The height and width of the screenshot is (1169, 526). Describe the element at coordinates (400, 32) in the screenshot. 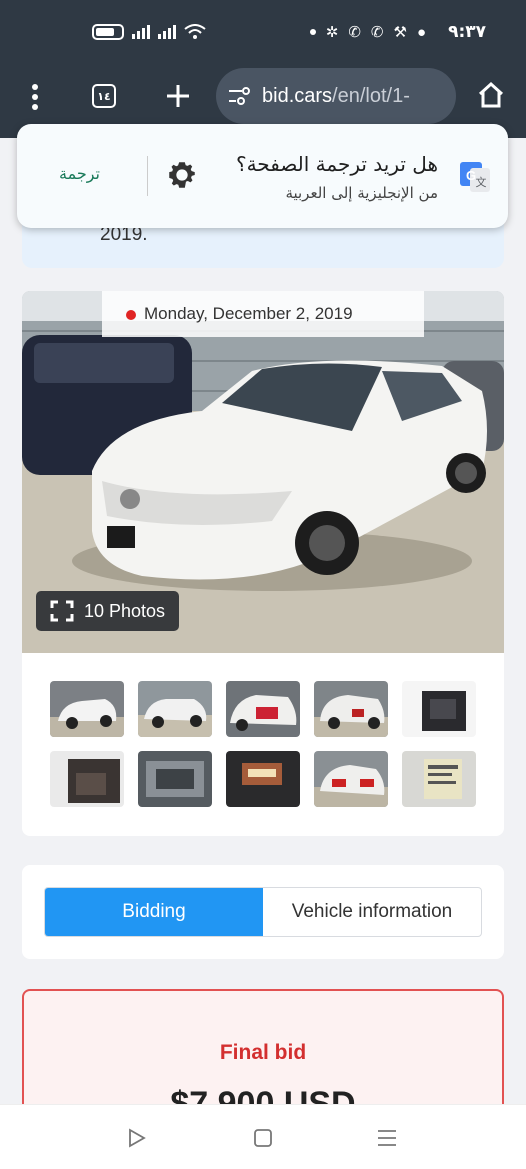

I see `app-2-icon: ⚒` at that location.